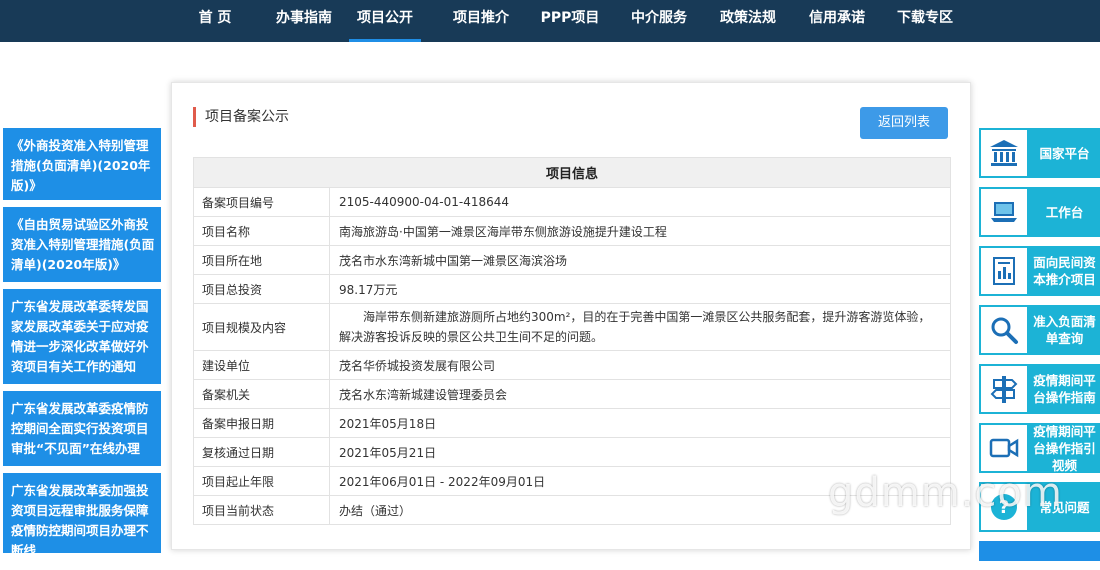 Image resolution: width=1100 pixels, height=570 pixels. Describe the element at coordinates (659, 21) in the screenshot. I see `nav-item-agency: 中介服务` at that location.